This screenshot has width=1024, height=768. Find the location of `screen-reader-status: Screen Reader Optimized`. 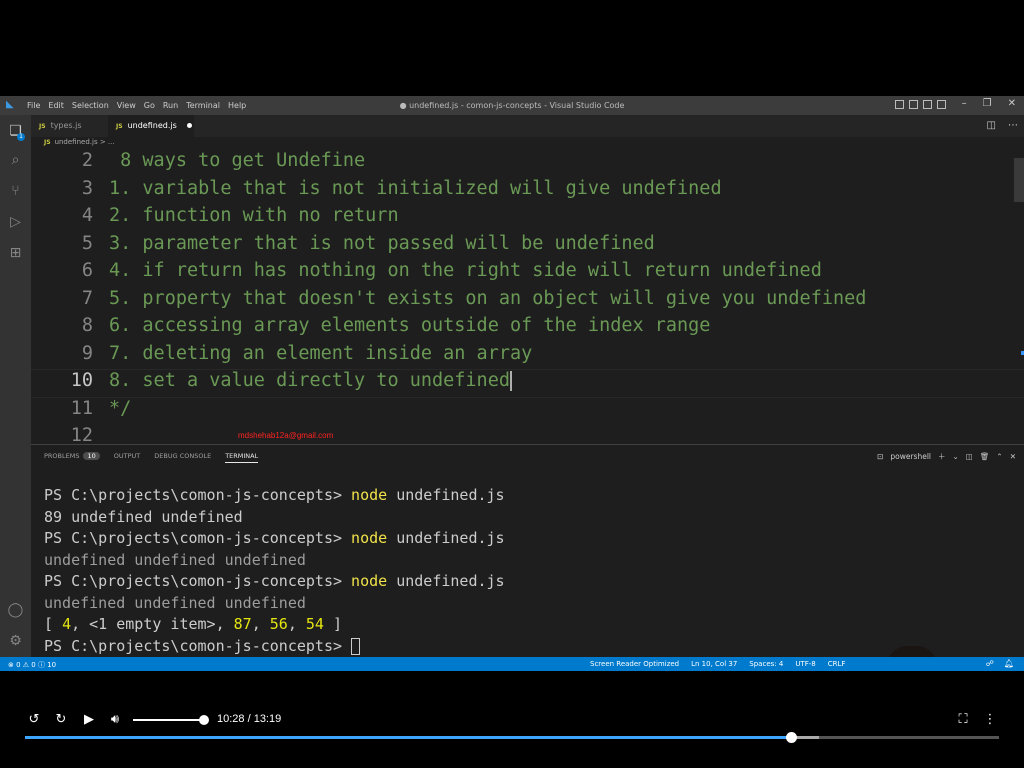

screen-reader-status: Screen Reader Optimized is located at coordinates (634, 664).